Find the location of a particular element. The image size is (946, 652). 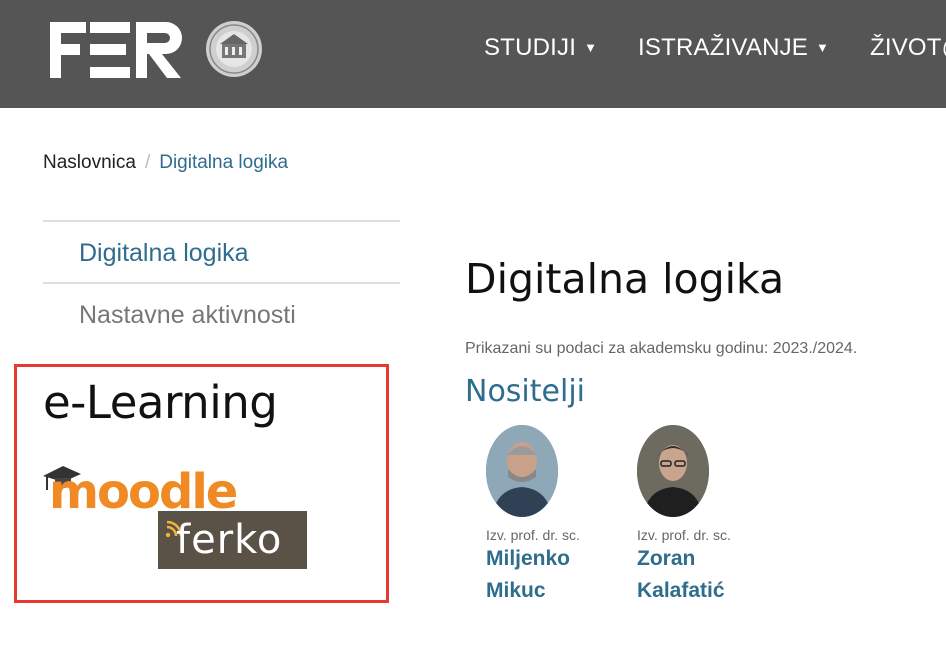

moodle-logo-link: moodle is located at coordinates (138, 485).